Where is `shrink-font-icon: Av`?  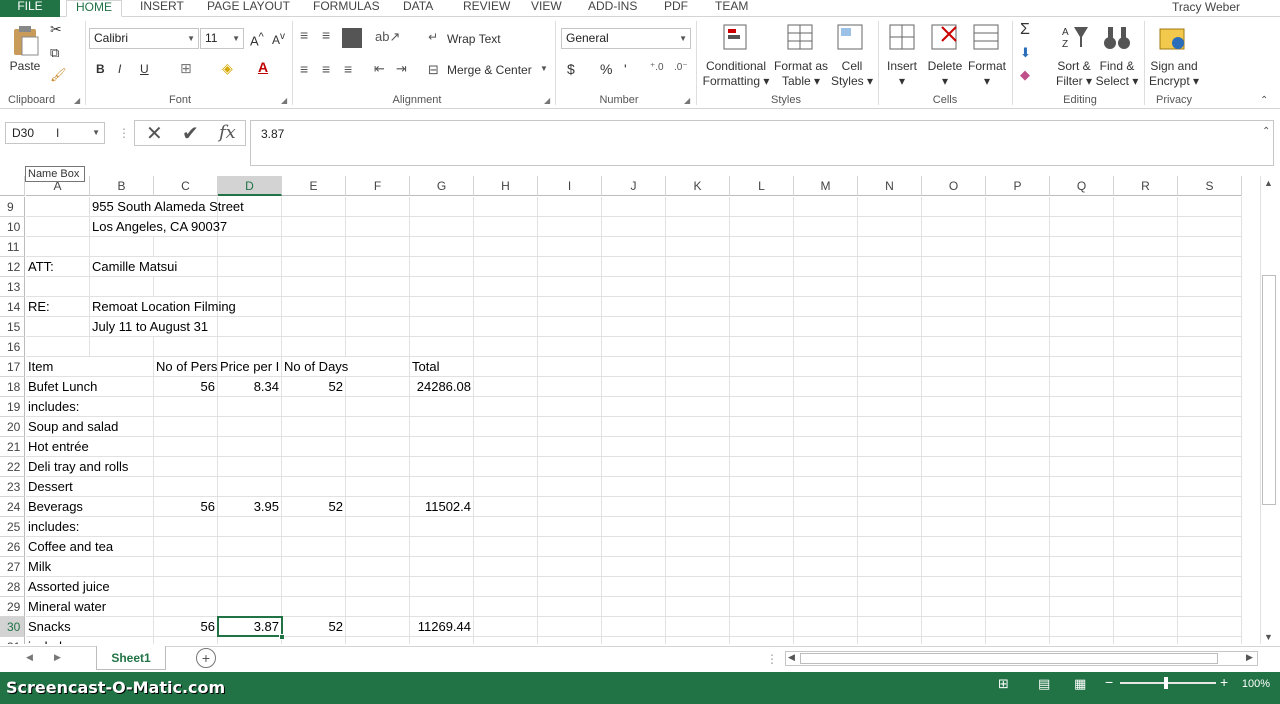
shrink-font-icon: Av is located at coordinates (278, 39).